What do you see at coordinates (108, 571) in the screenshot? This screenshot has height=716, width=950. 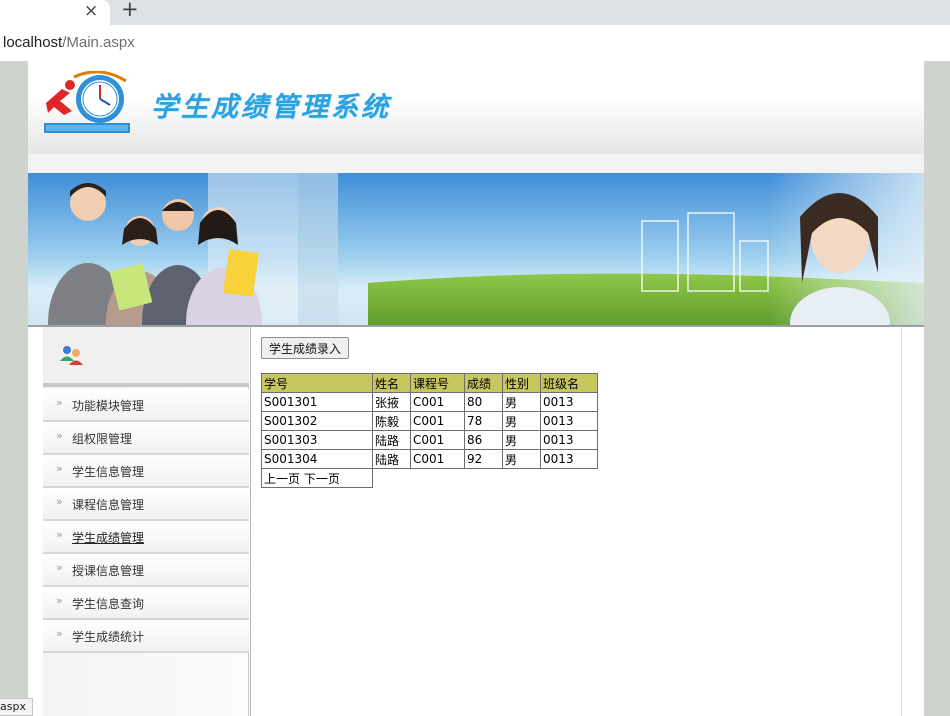 I see `sidebar-item-label: 授课信息管理` at bounding box center [108, 571].